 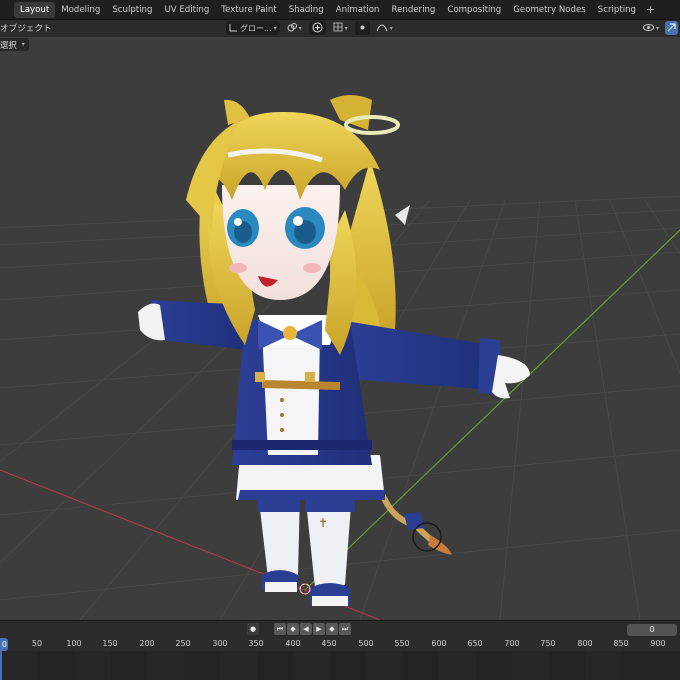 I want to click on jump-end-icon: ⏭, so click(x=345, y=629).